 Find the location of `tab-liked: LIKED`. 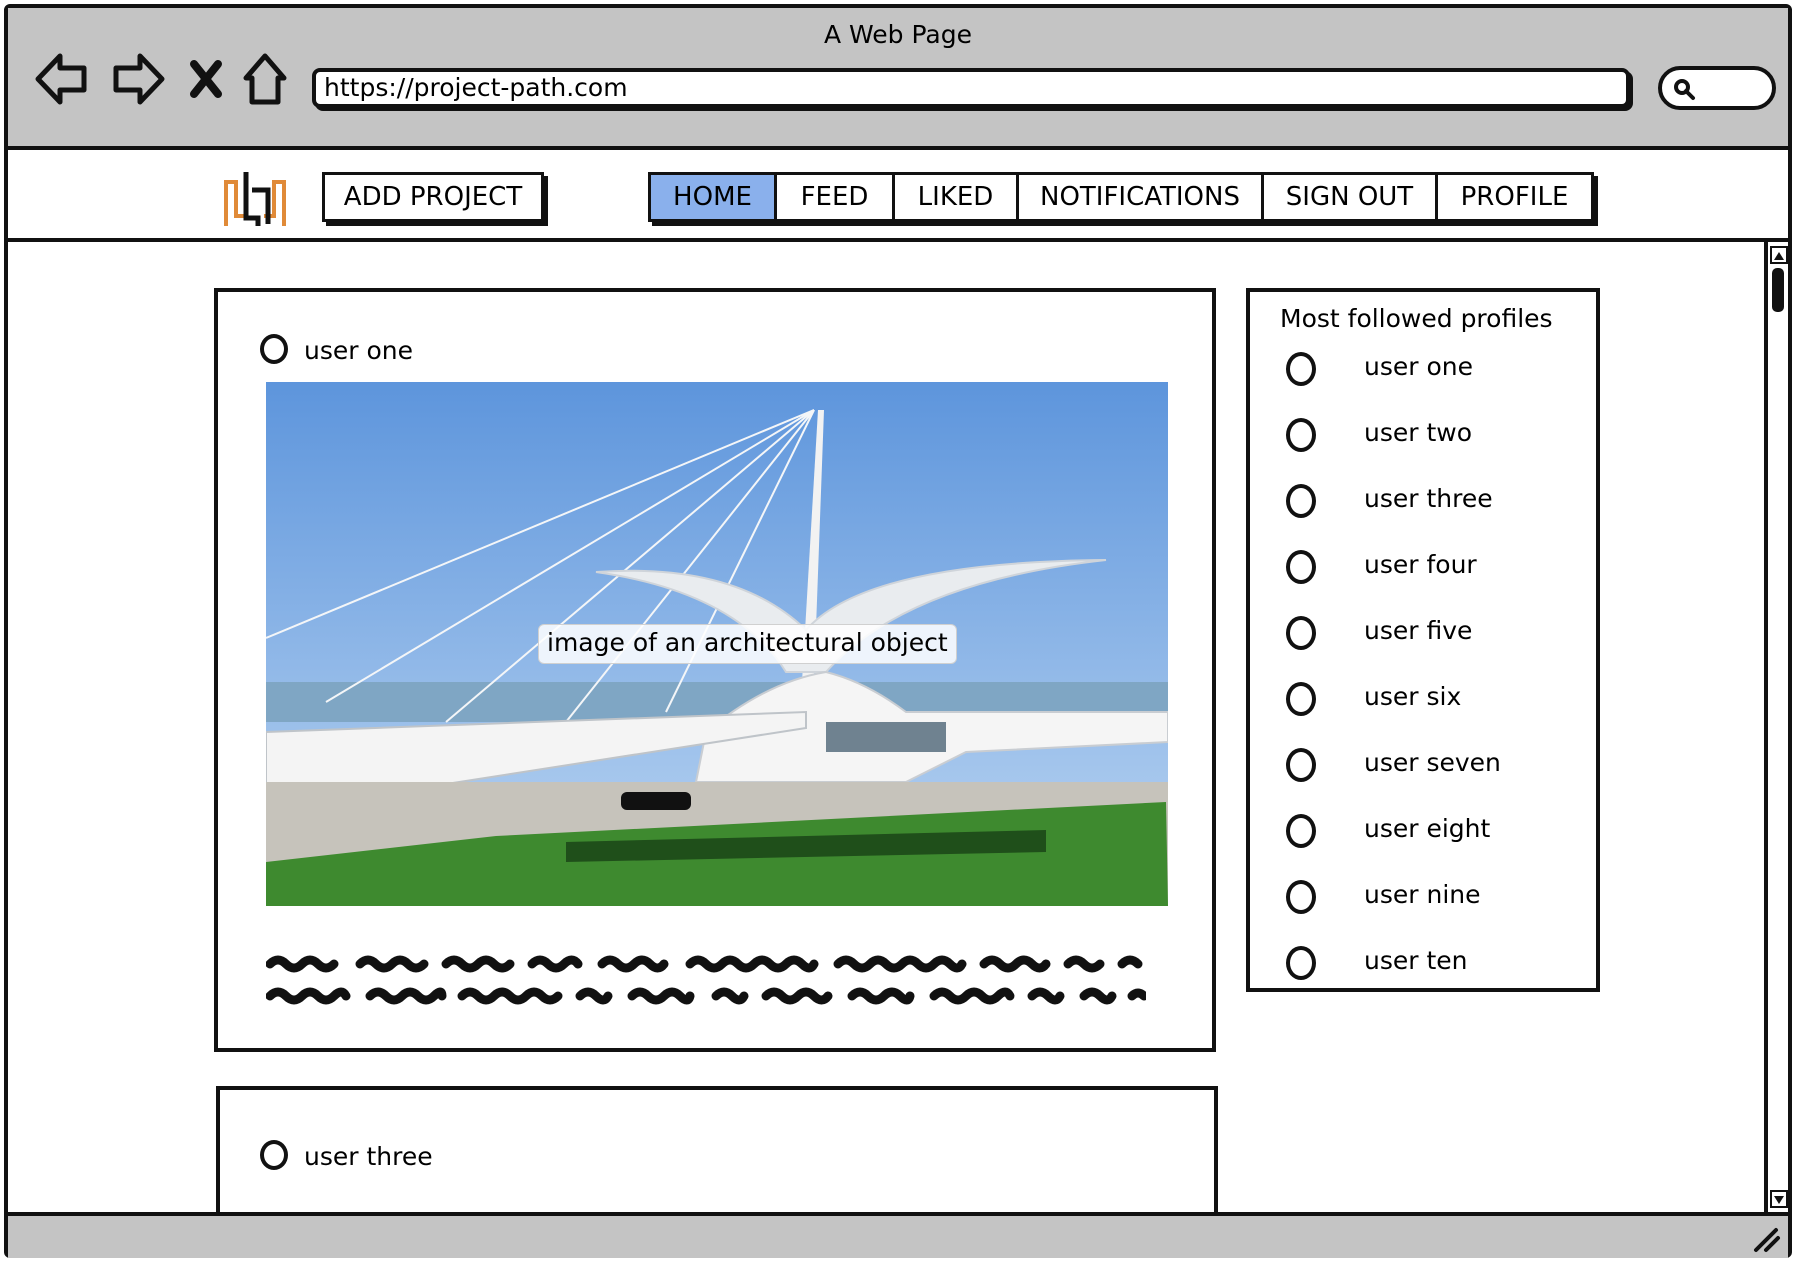

tab-liked: LIKED is located at coordinates (957, 197).